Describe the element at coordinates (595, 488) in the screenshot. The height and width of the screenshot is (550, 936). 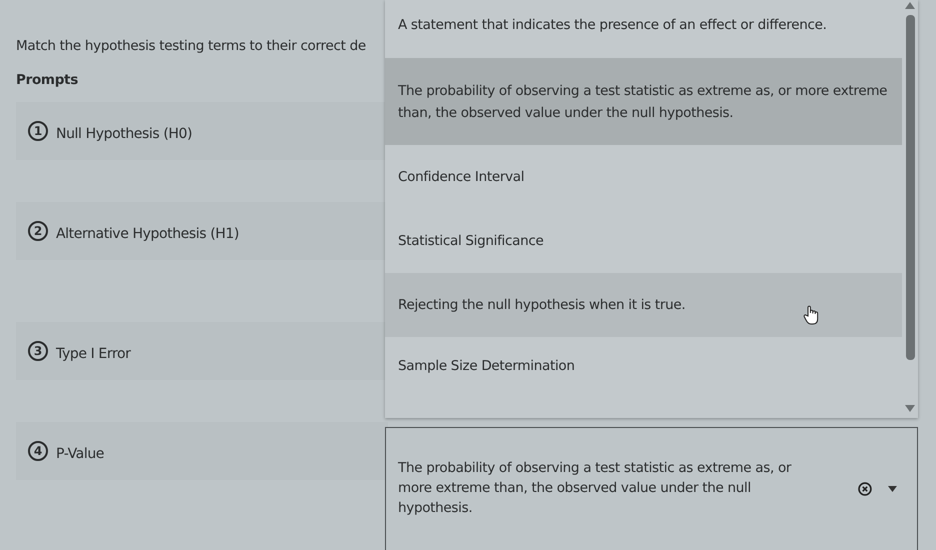
I see `selected-value: The probability of observing a test statistic as extreme as, or more extreme than, the observed value under the null hypothesis.` at that location.